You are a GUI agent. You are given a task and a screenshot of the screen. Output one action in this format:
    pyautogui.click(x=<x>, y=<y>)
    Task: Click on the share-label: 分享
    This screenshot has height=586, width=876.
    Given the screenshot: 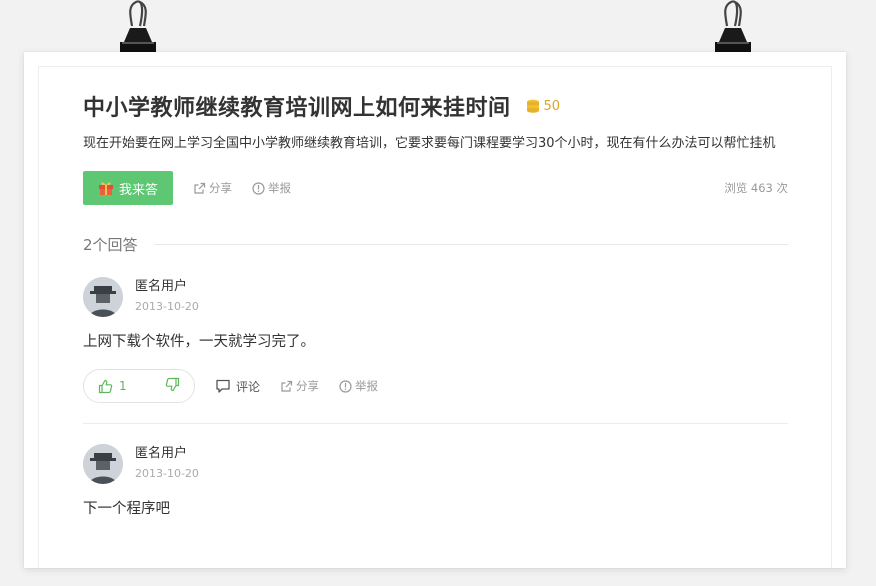 What is the action you would take?
    pyautogui.click(x=220, y=188)
    